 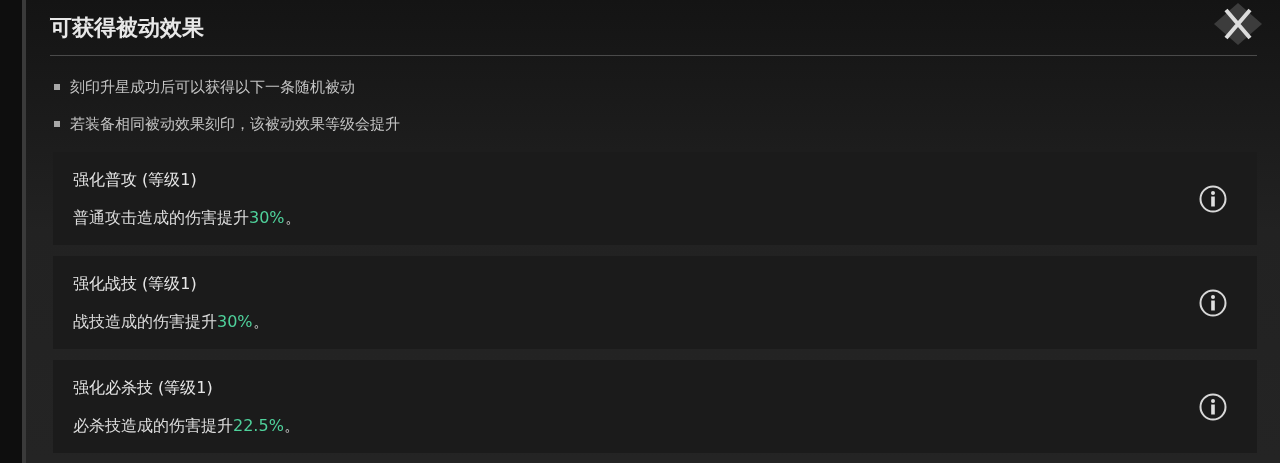 I want to click on effect-description: 必杀技造成的伤害提升22.5%。, so click(x=186, y=425).